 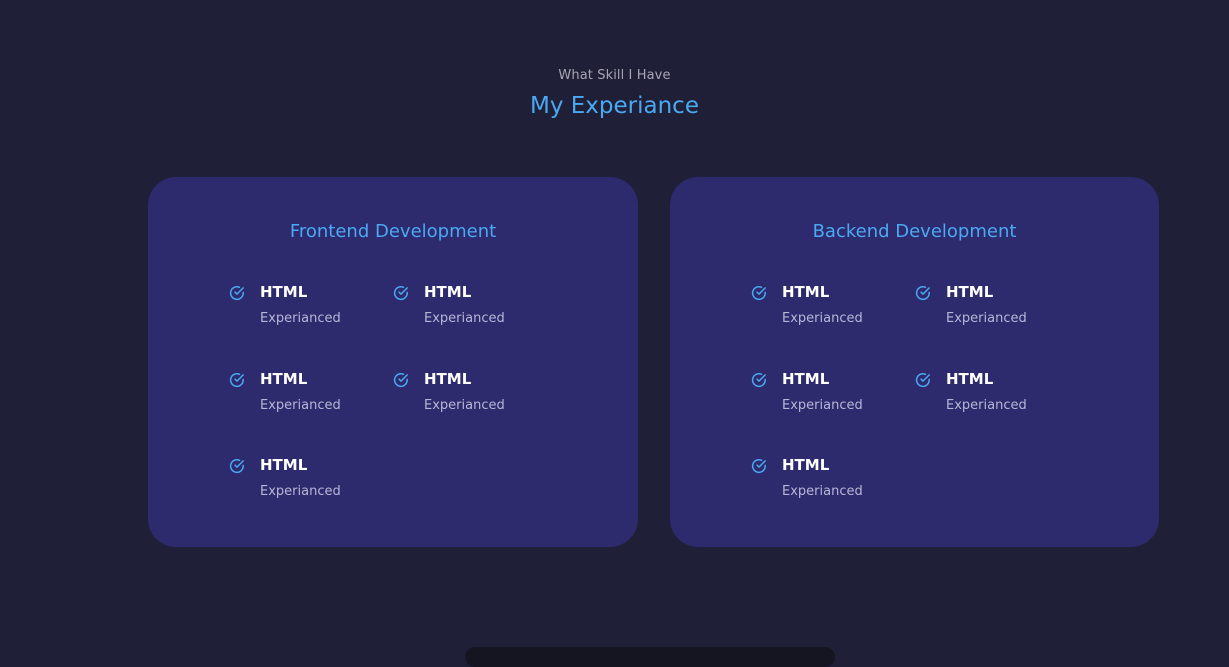 I want to click on section-subtitle: What Skill I Have, so click(x=614, y=75).